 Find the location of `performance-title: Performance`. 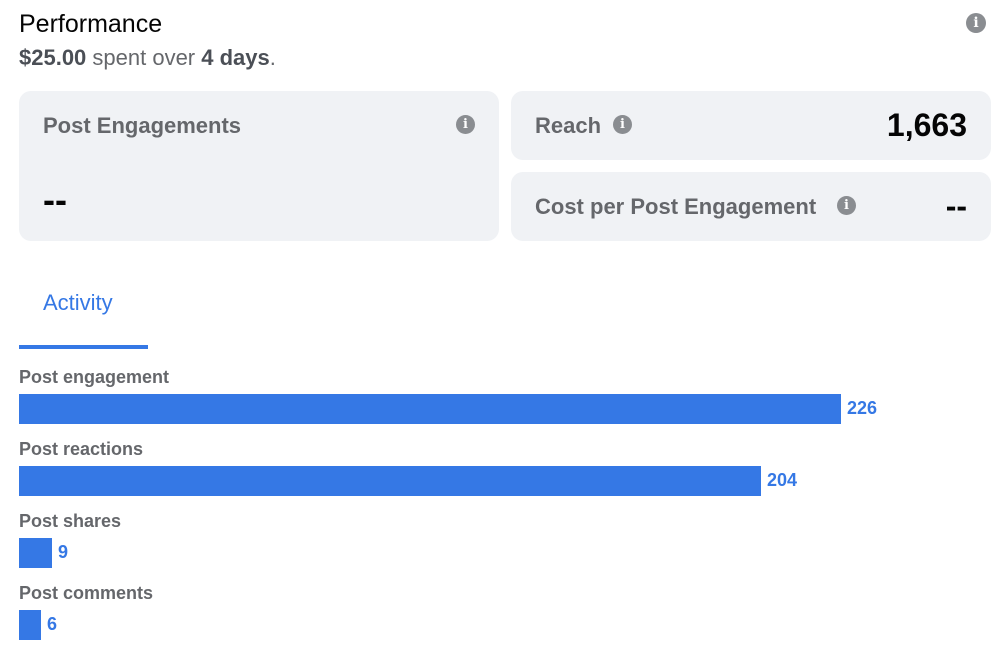

performance-title: Performance is located at coordinates (91, 24).